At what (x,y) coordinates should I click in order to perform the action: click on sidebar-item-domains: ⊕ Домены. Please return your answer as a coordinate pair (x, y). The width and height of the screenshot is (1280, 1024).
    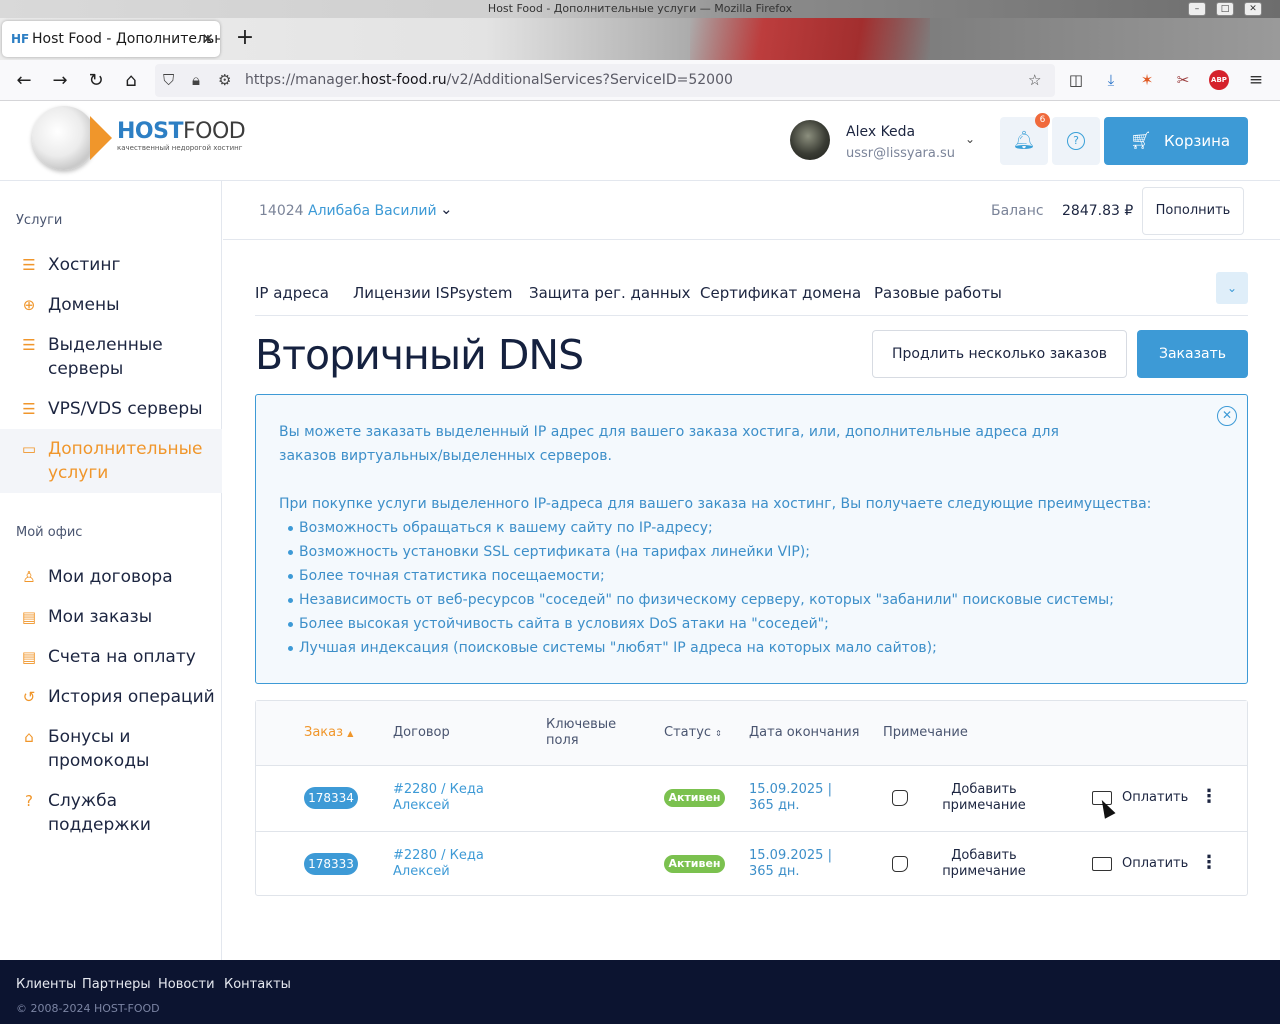
    Looking at the image, I should click on (111, 305).